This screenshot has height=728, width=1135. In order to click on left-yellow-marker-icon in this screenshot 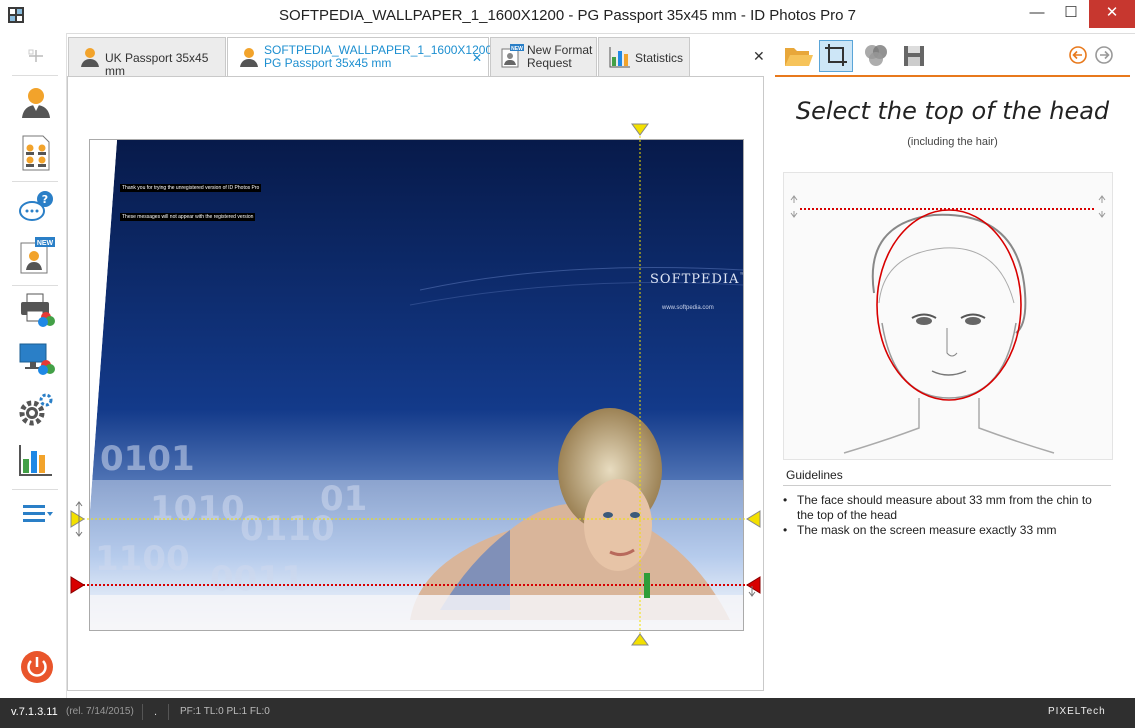, I will do `click(77, 519)`.